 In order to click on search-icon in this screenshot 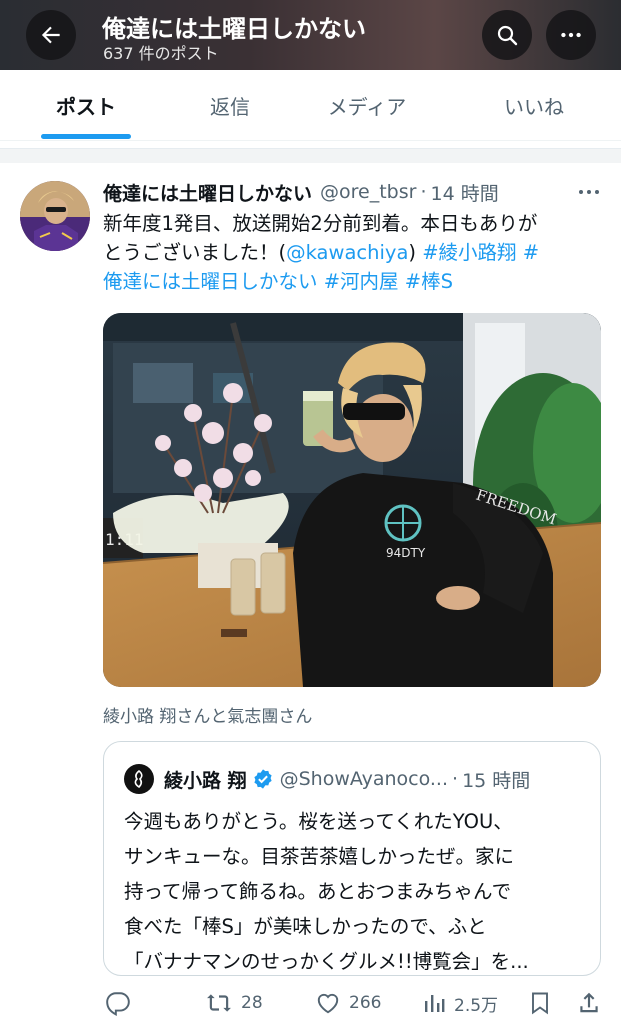, I will do `click(507, 35)`.